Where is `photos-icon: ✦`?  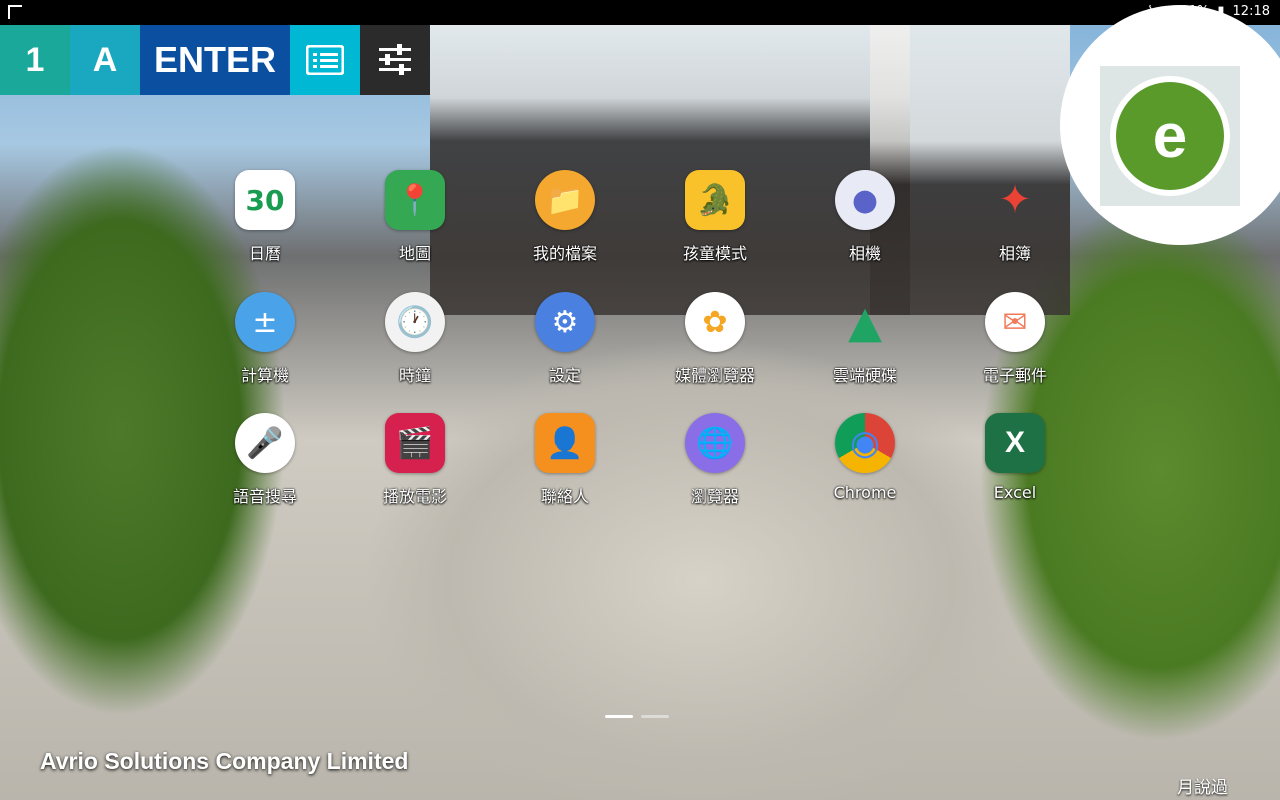
photos-icon: ✦ is located at coordinates (1015, 200).